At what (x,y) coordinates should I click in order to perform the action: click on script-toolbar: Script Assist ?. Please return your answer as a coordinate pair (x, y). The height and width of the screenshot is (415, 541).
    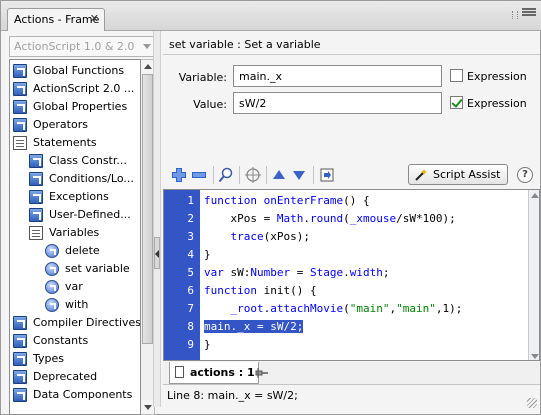
    Looking at the image, I should click on (351, 175).